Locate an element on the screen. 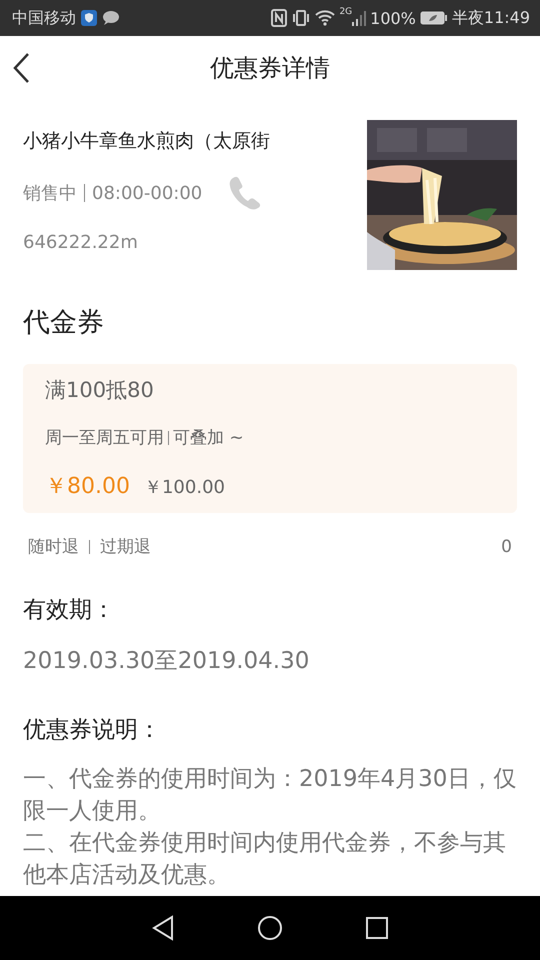  description-paragraph: 二、在代金券使用时间内使用代金券，不参与其他本店活动及优惠。 is located at coordinates (265, 859).